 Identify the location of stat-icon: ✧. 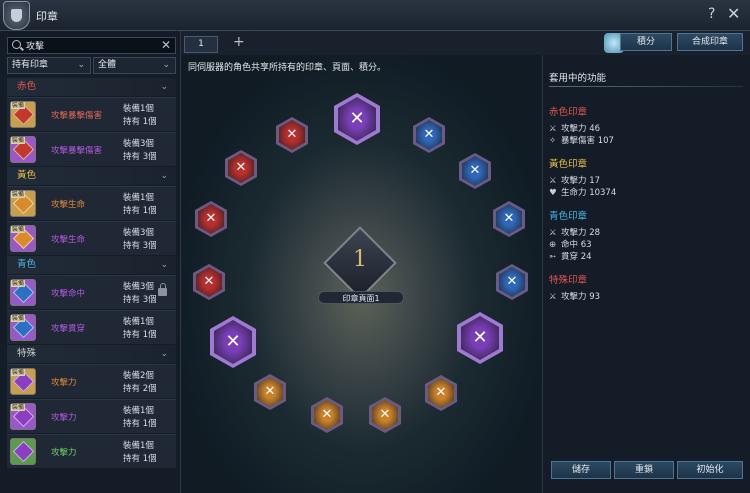
(553, 141).